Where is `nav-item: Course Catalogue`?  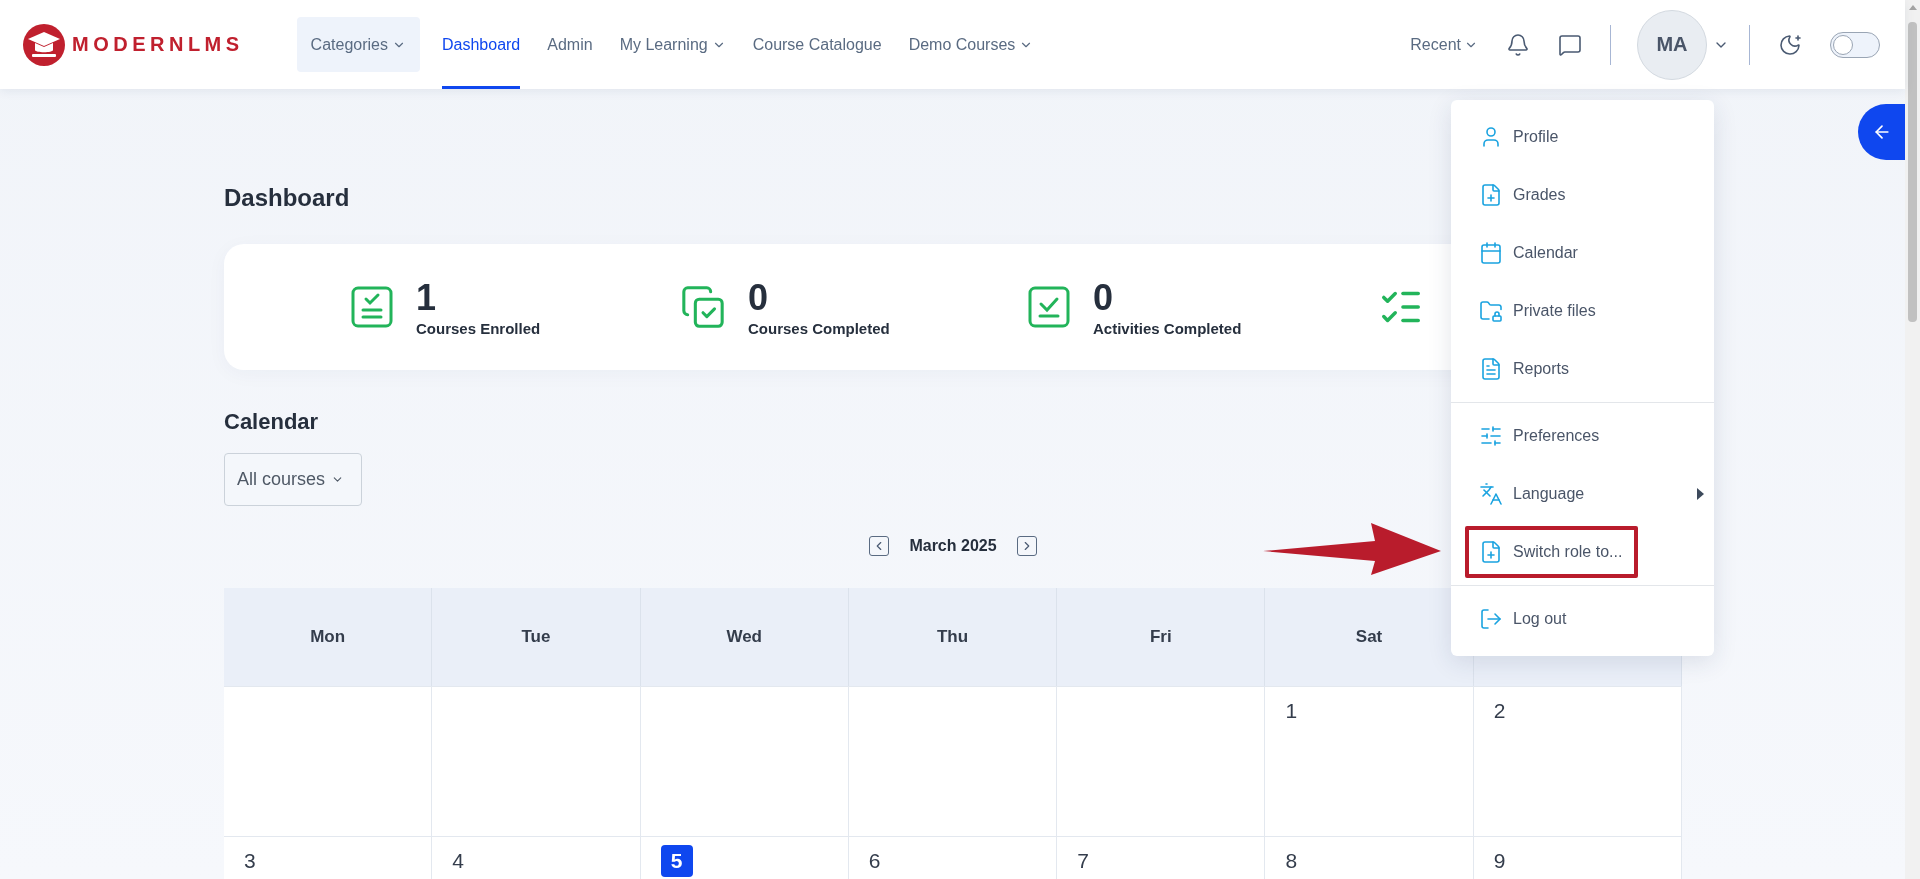
nav-item: Course Catalogue is located at coordinates (817, 44).